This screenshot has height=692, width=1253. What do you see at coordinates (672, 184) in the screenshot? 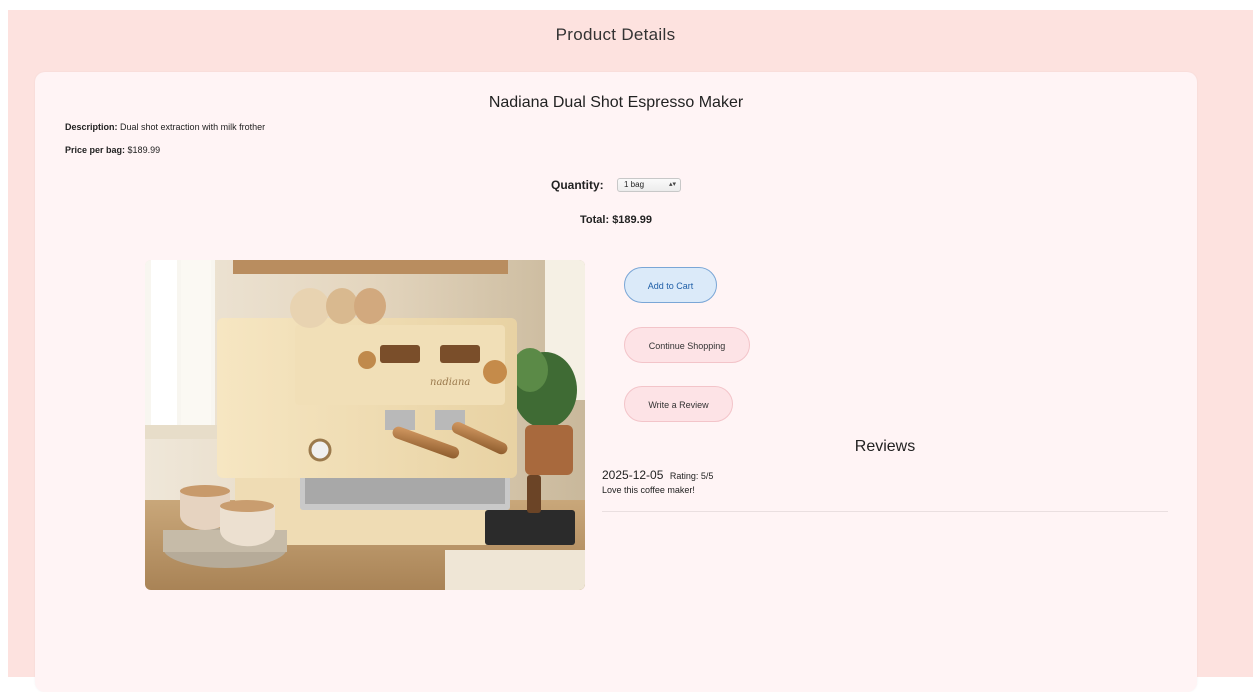
I see `select-arrows-icon: ▴▾` at bounding box center [672, 184].